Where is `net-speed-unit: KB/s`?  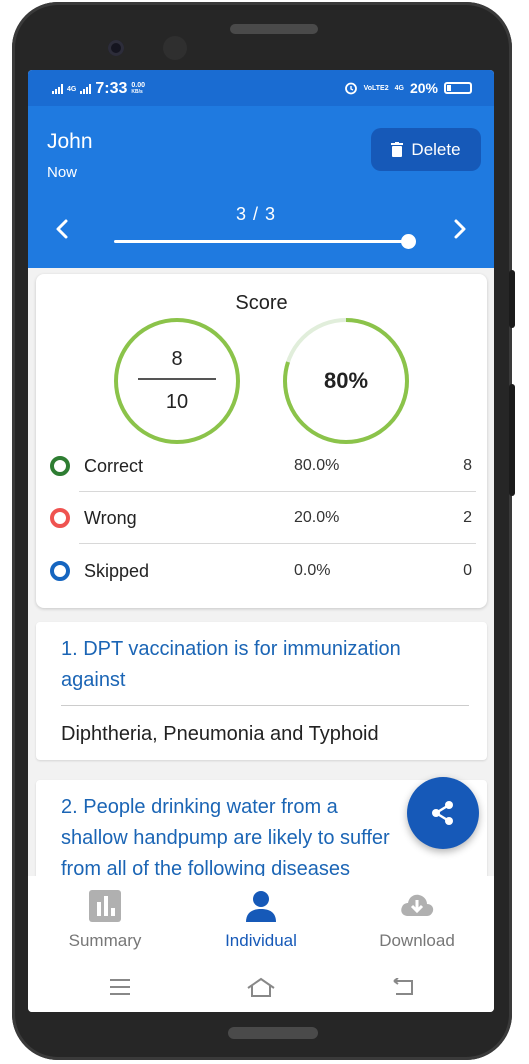
net-speed-unit: KB/s is located at coordinates (137, 92).